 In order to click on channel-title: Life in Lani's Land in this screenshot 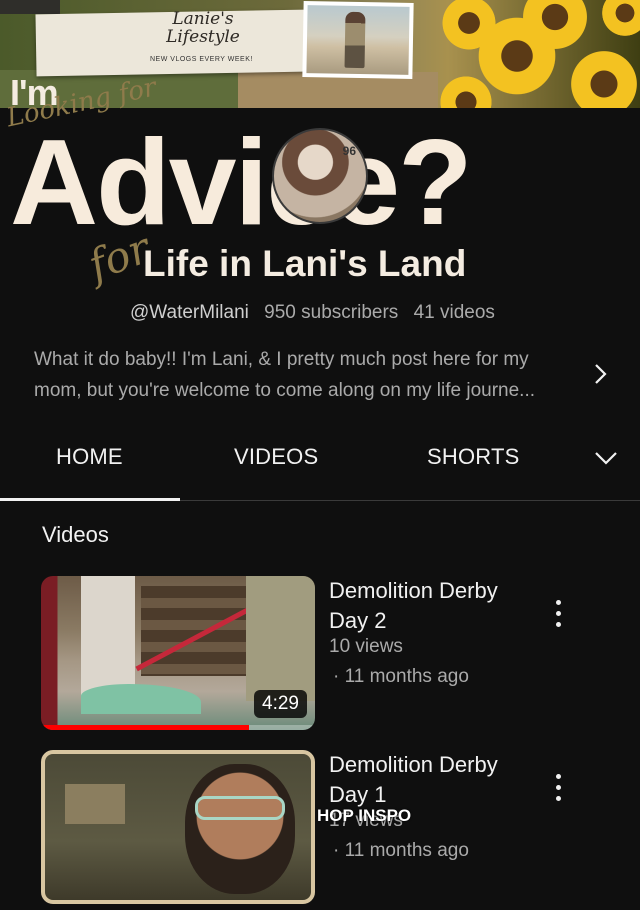, I will do `click(305, 263)`.